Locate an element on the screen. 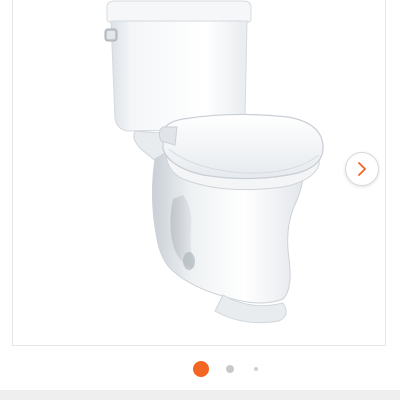  bottom-divider is located at coordinates (200, 395).